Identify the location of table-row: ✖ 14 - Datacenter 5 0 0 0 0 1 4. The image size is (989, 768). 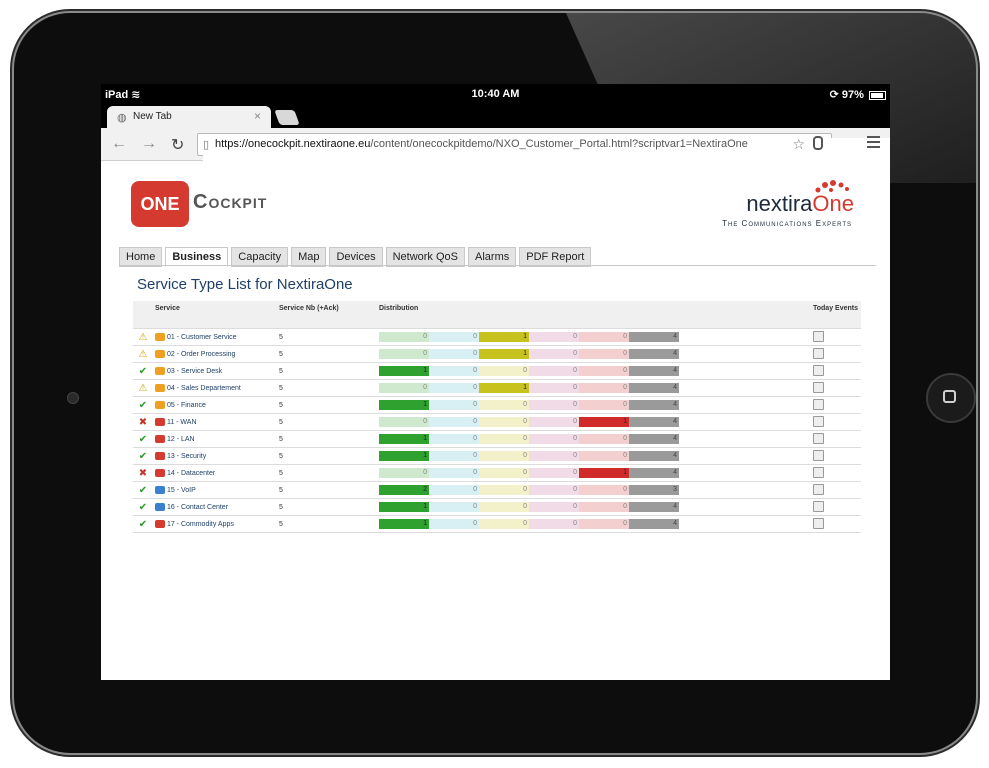
(497, 473).